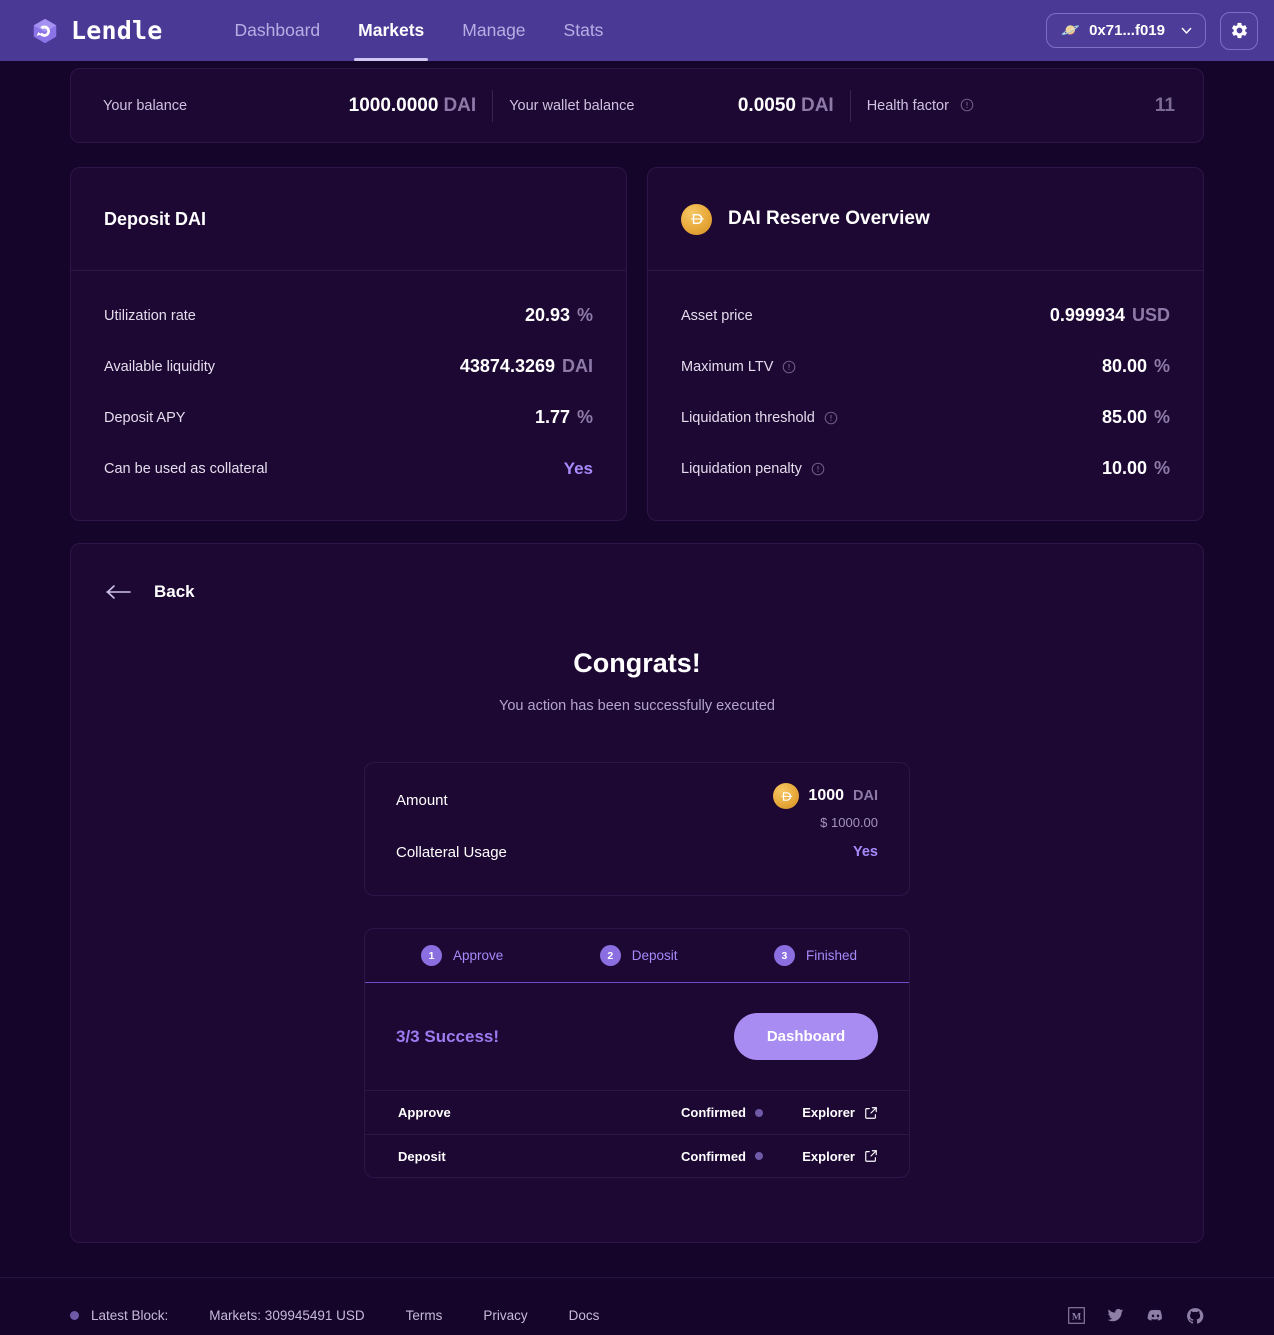  What do you see at coordinates (1239, 30) in the screenshot?
I see `settings-button` at bounding box center [1239, 30].